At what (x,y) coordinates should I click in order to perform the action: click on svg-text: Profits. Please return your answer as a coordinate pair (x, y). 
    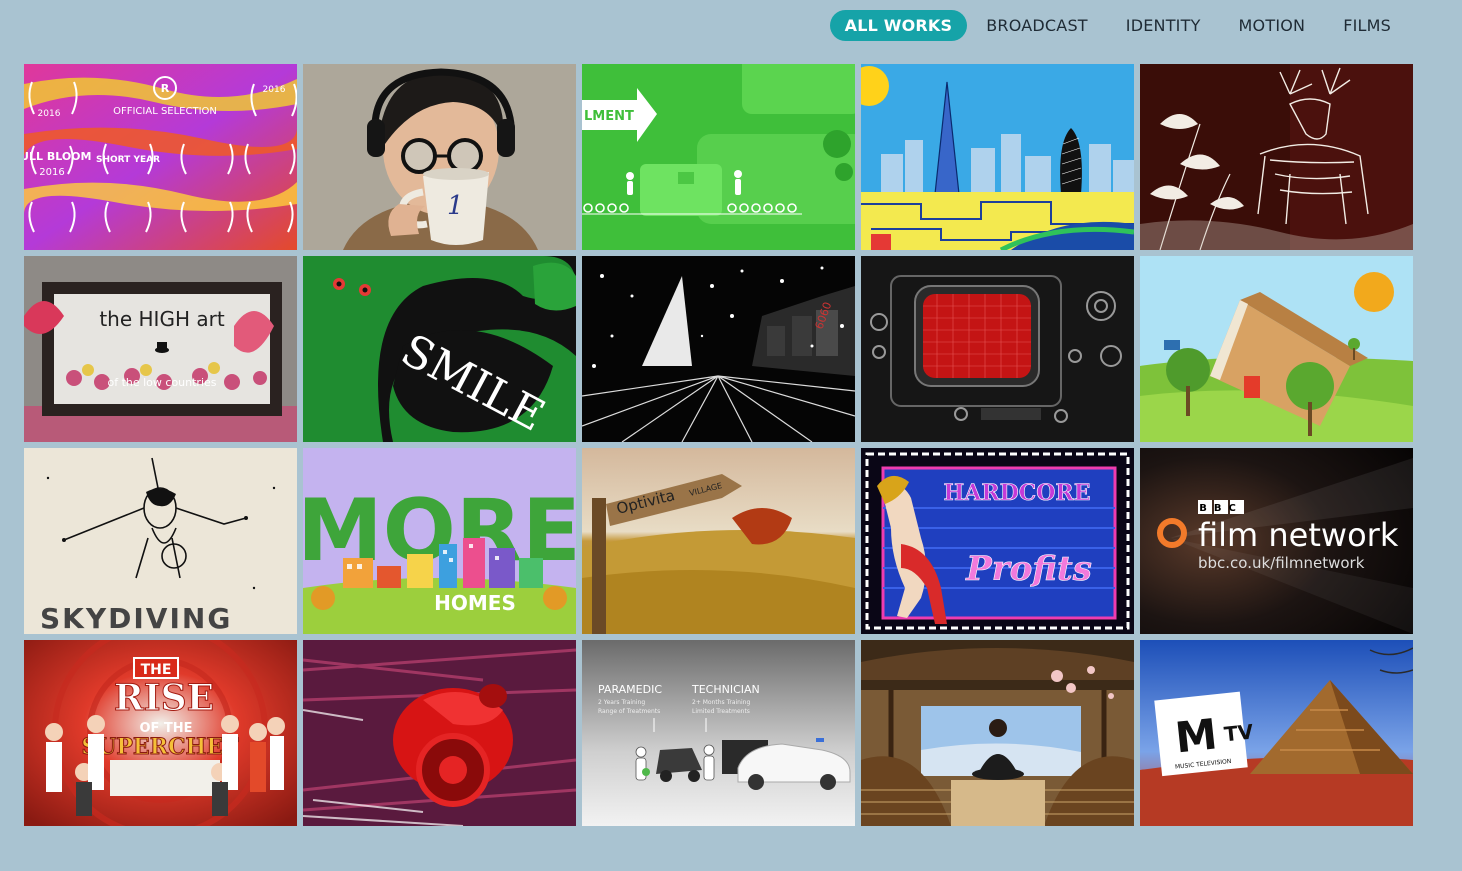
    Looking at the image, I should click on (1028, 569).